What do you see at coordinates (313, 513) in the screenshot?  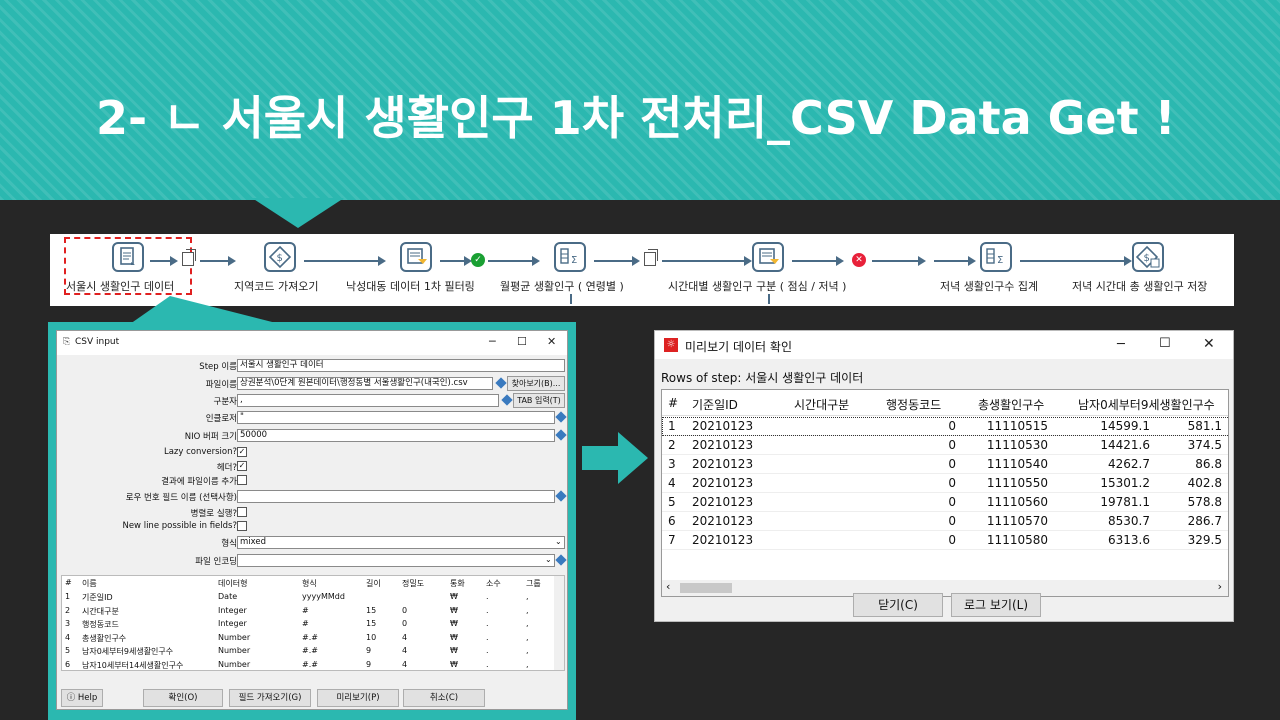 I see `row-parallel: 병렬로 실행?` at bounding box center [313, 513].